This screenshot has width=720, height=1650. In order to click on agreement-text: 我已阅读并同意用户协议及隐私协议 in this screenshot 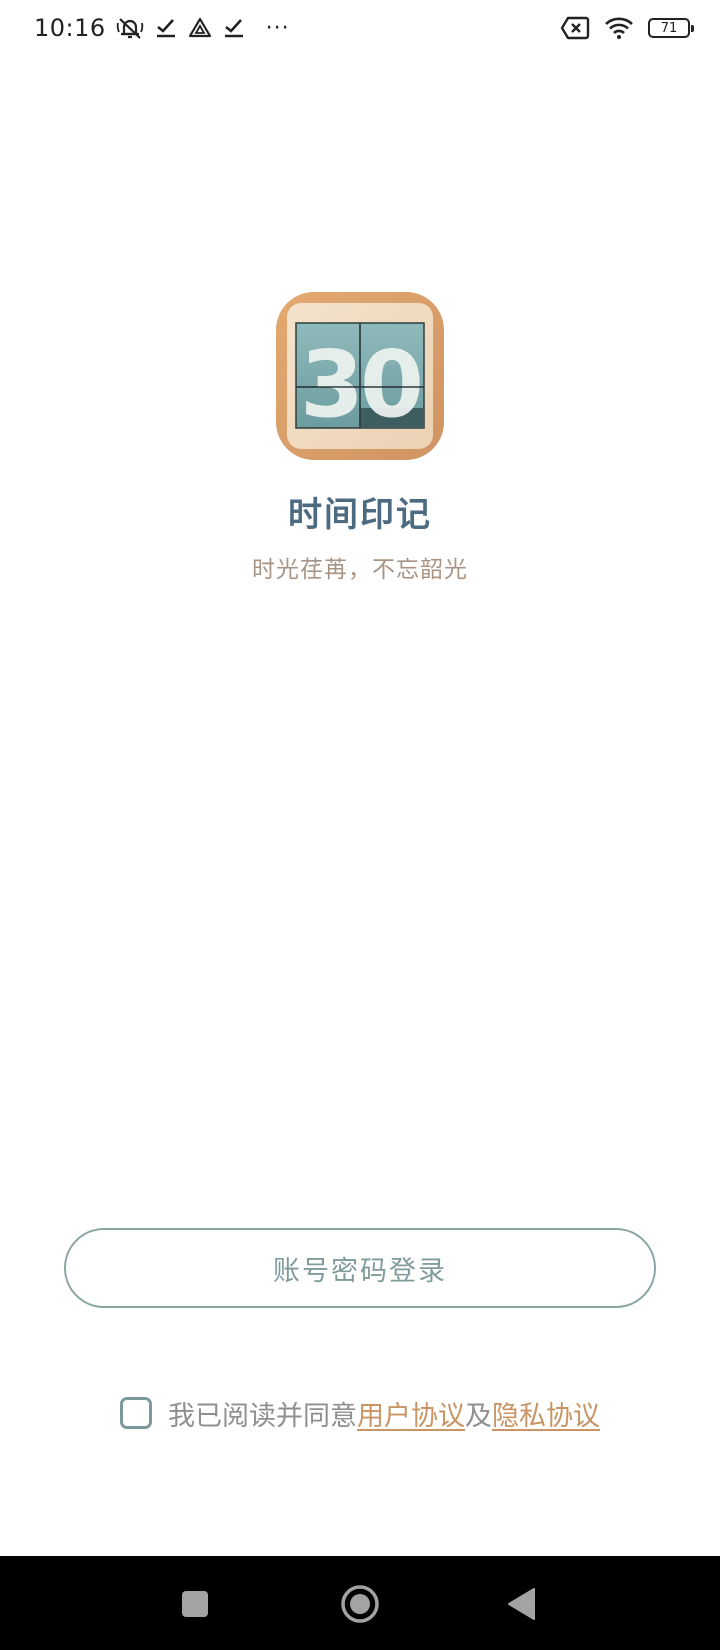, I will do `click(384, 1413)`.